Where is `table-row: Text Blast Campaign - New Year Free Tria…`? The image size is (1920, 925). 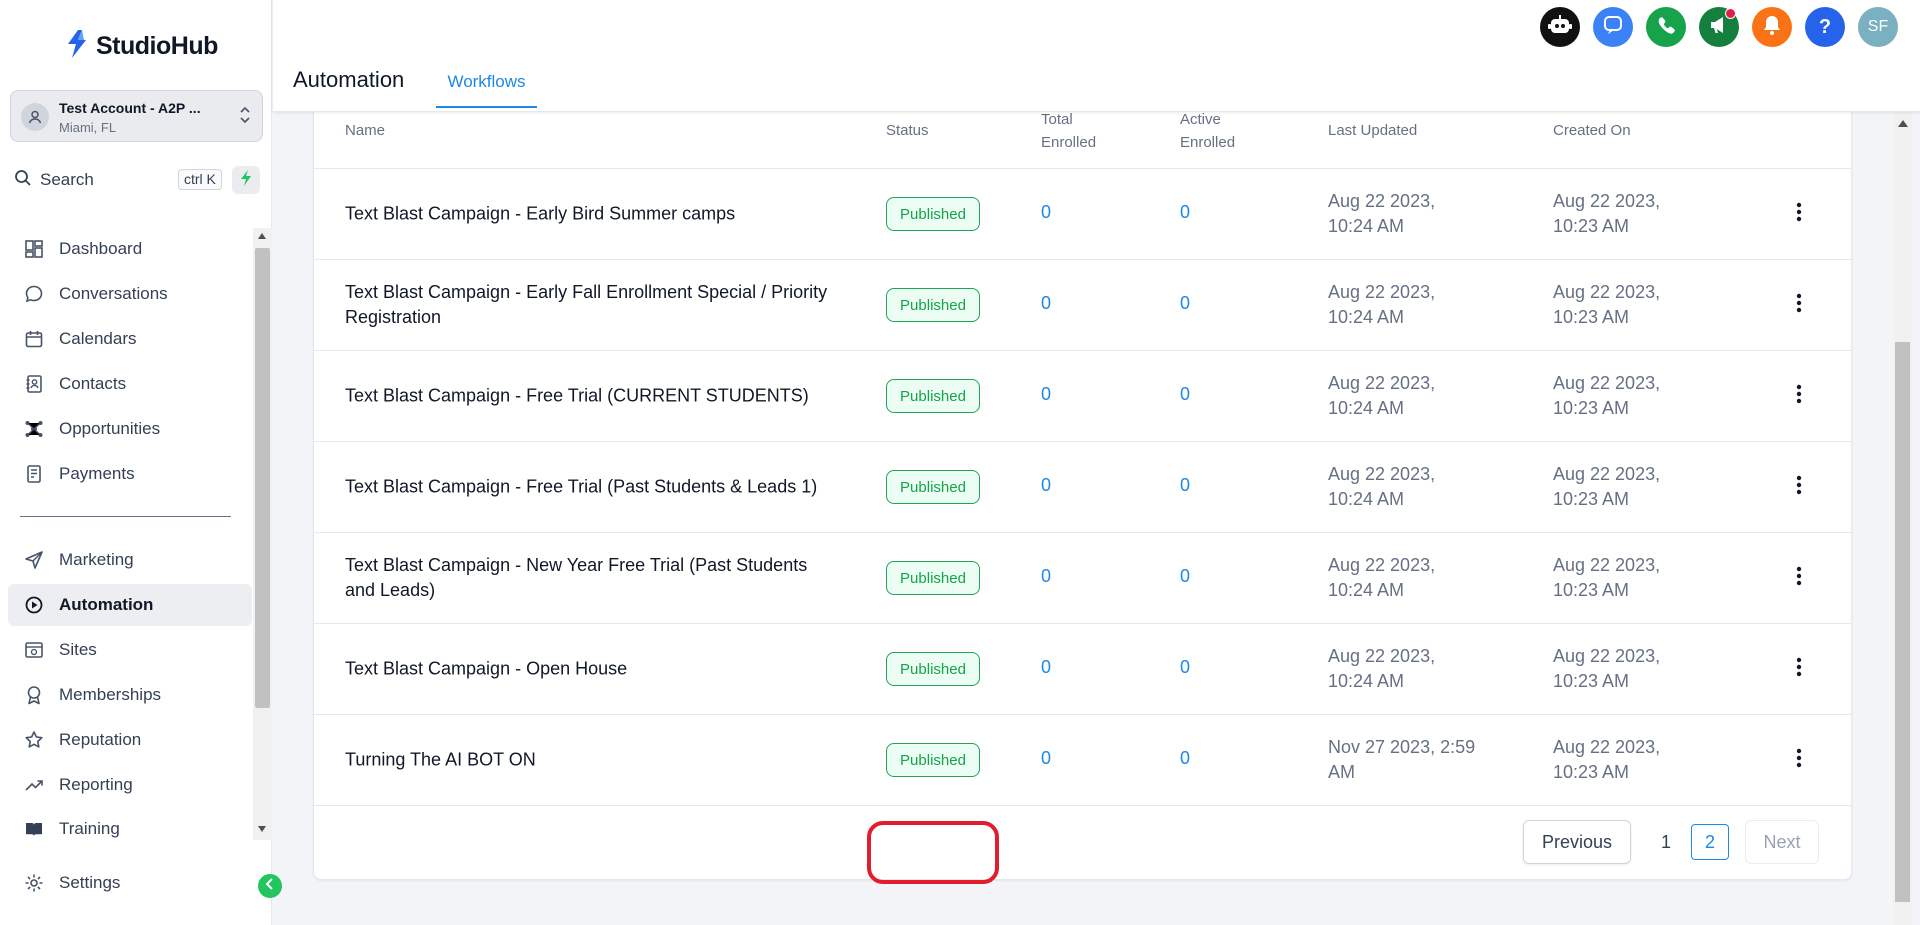
table-row: Text Blast Campaign - New Year Free Tria… is located at coordinates (1082, 578).